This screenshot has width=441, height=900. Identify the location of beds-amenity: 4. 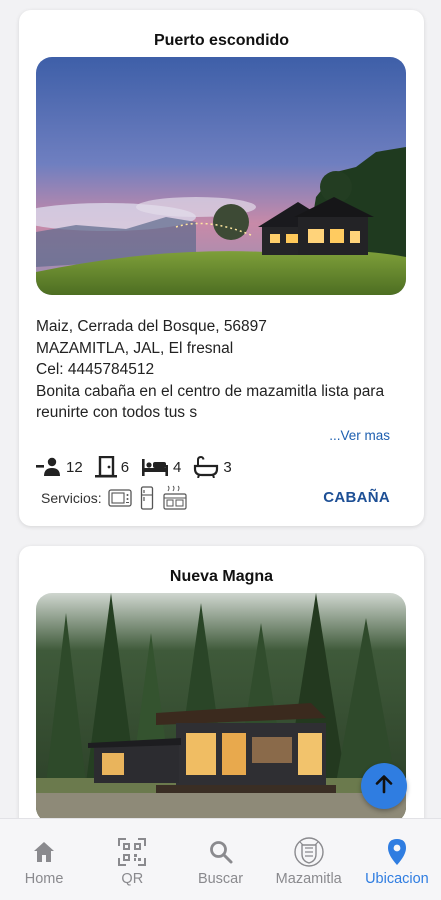
(161, 467).